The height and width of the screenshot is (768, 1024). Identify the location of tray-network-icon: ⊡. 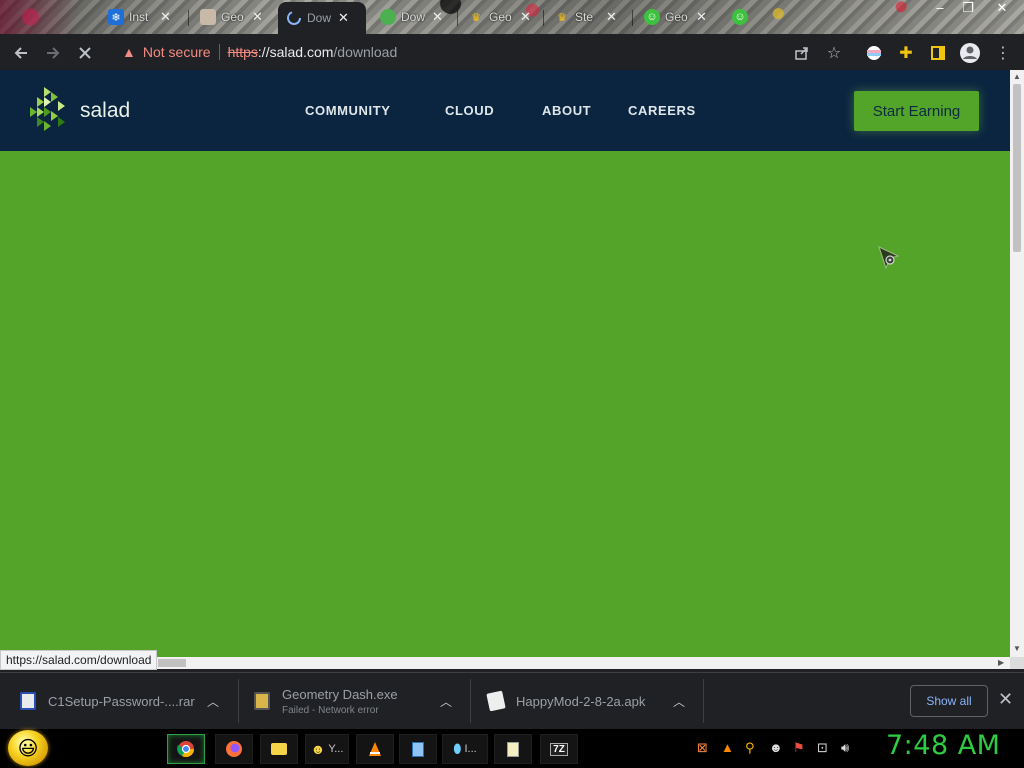
(822, 748).